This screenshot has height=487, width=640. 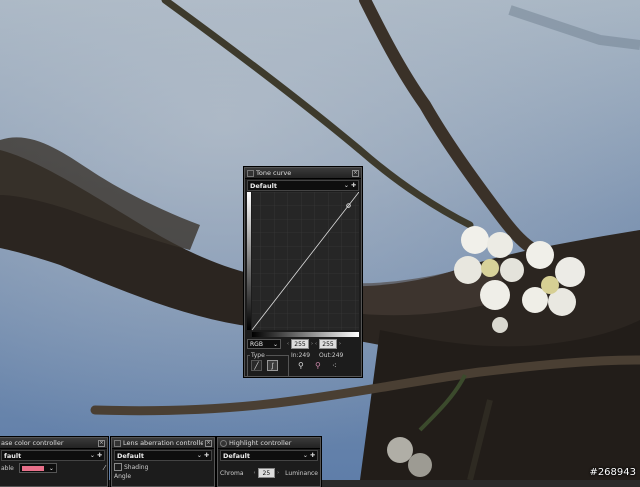 I want to click on watermark: #268943, so click(x=612, y=472).